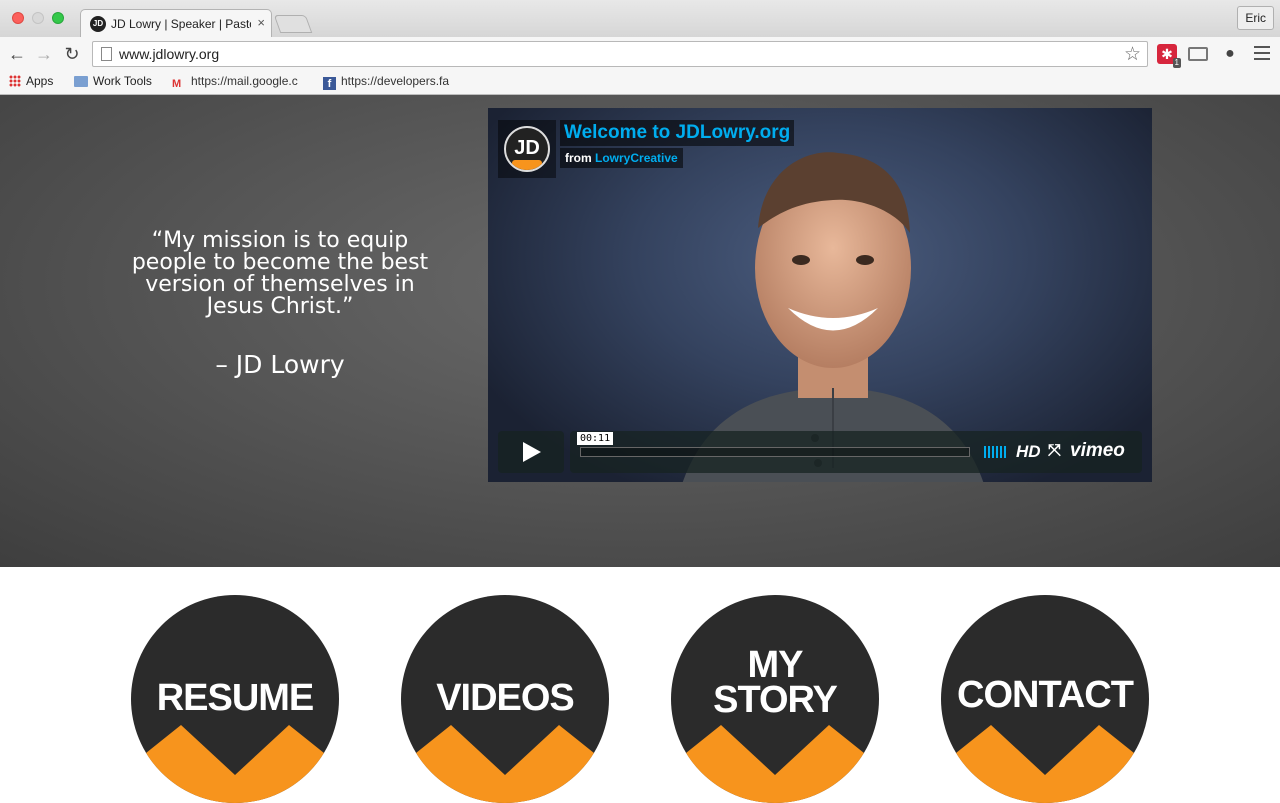 The width and height of the screenshot is (1280, 803). What do you see at coordinates (527, 149) in the screenshot?
I see `jd-logo: JD` at bounding box center [527, 149].